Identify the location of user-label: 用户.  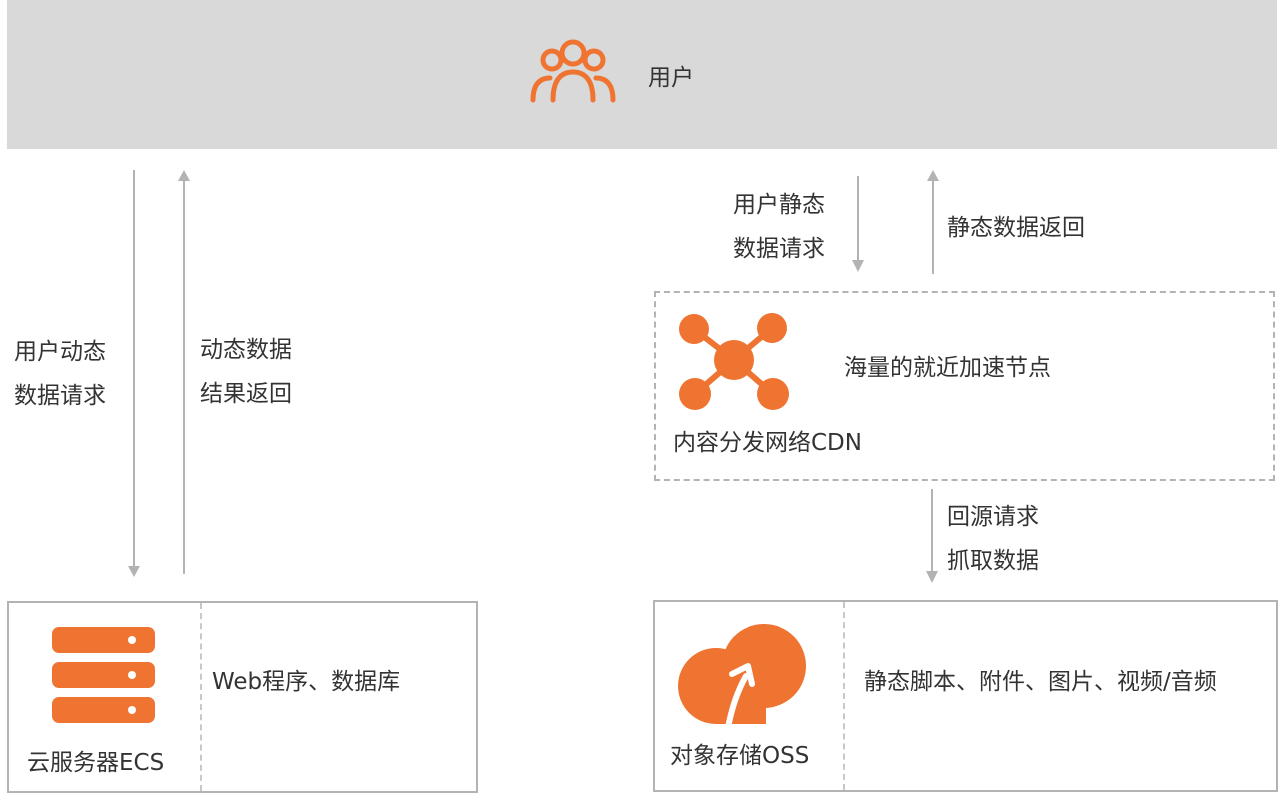
(671, 78).